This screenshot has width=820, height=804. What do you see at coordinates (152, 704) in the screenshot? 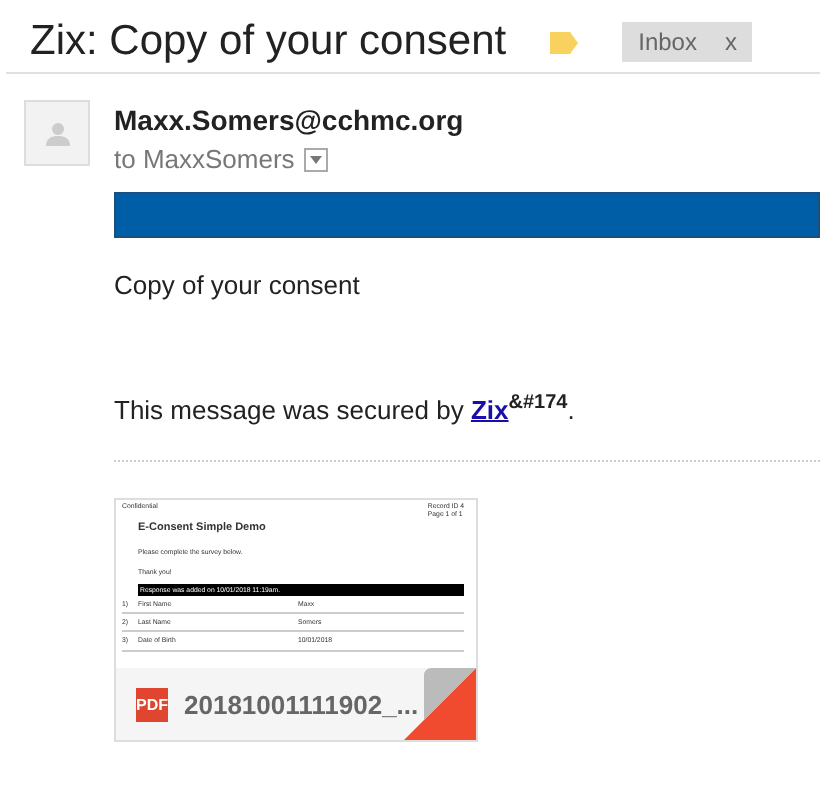
I see `pdf-icon: PDF` at bounding box center [152, 704].